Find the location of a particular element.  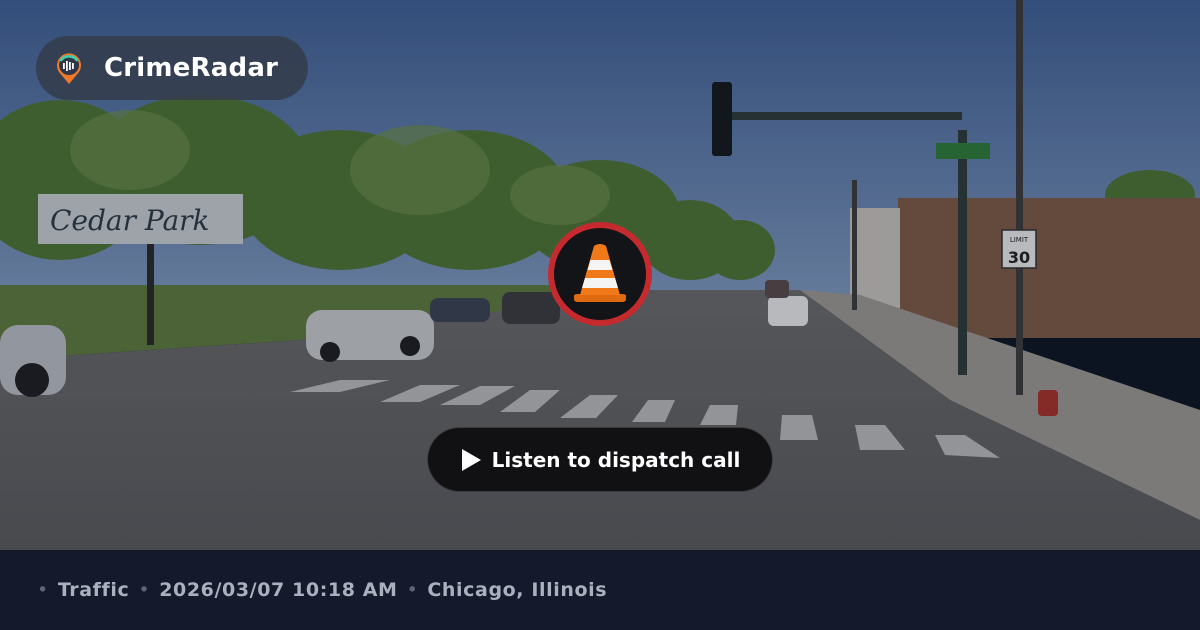

listen-dispatch-label: Listen to dispatch call is located at coordinates (616, 459).